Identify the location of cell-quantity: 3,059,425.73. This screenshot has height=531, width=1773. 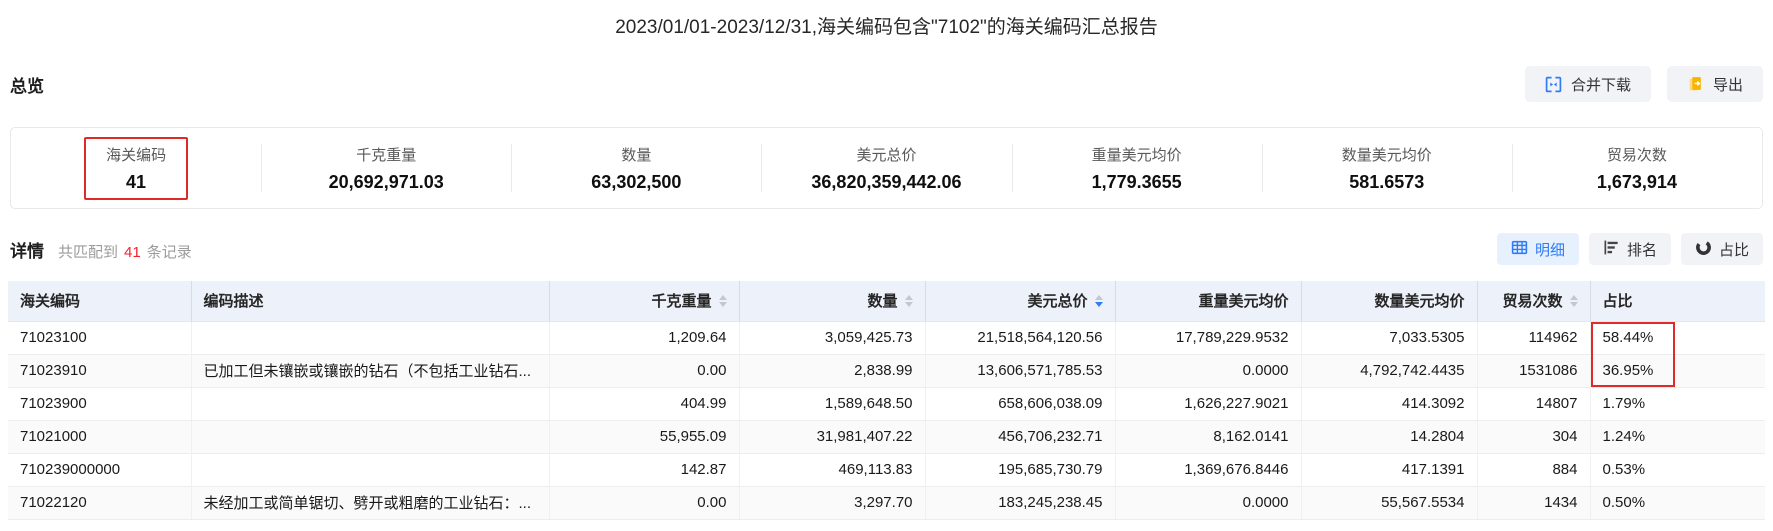
(832, 338).